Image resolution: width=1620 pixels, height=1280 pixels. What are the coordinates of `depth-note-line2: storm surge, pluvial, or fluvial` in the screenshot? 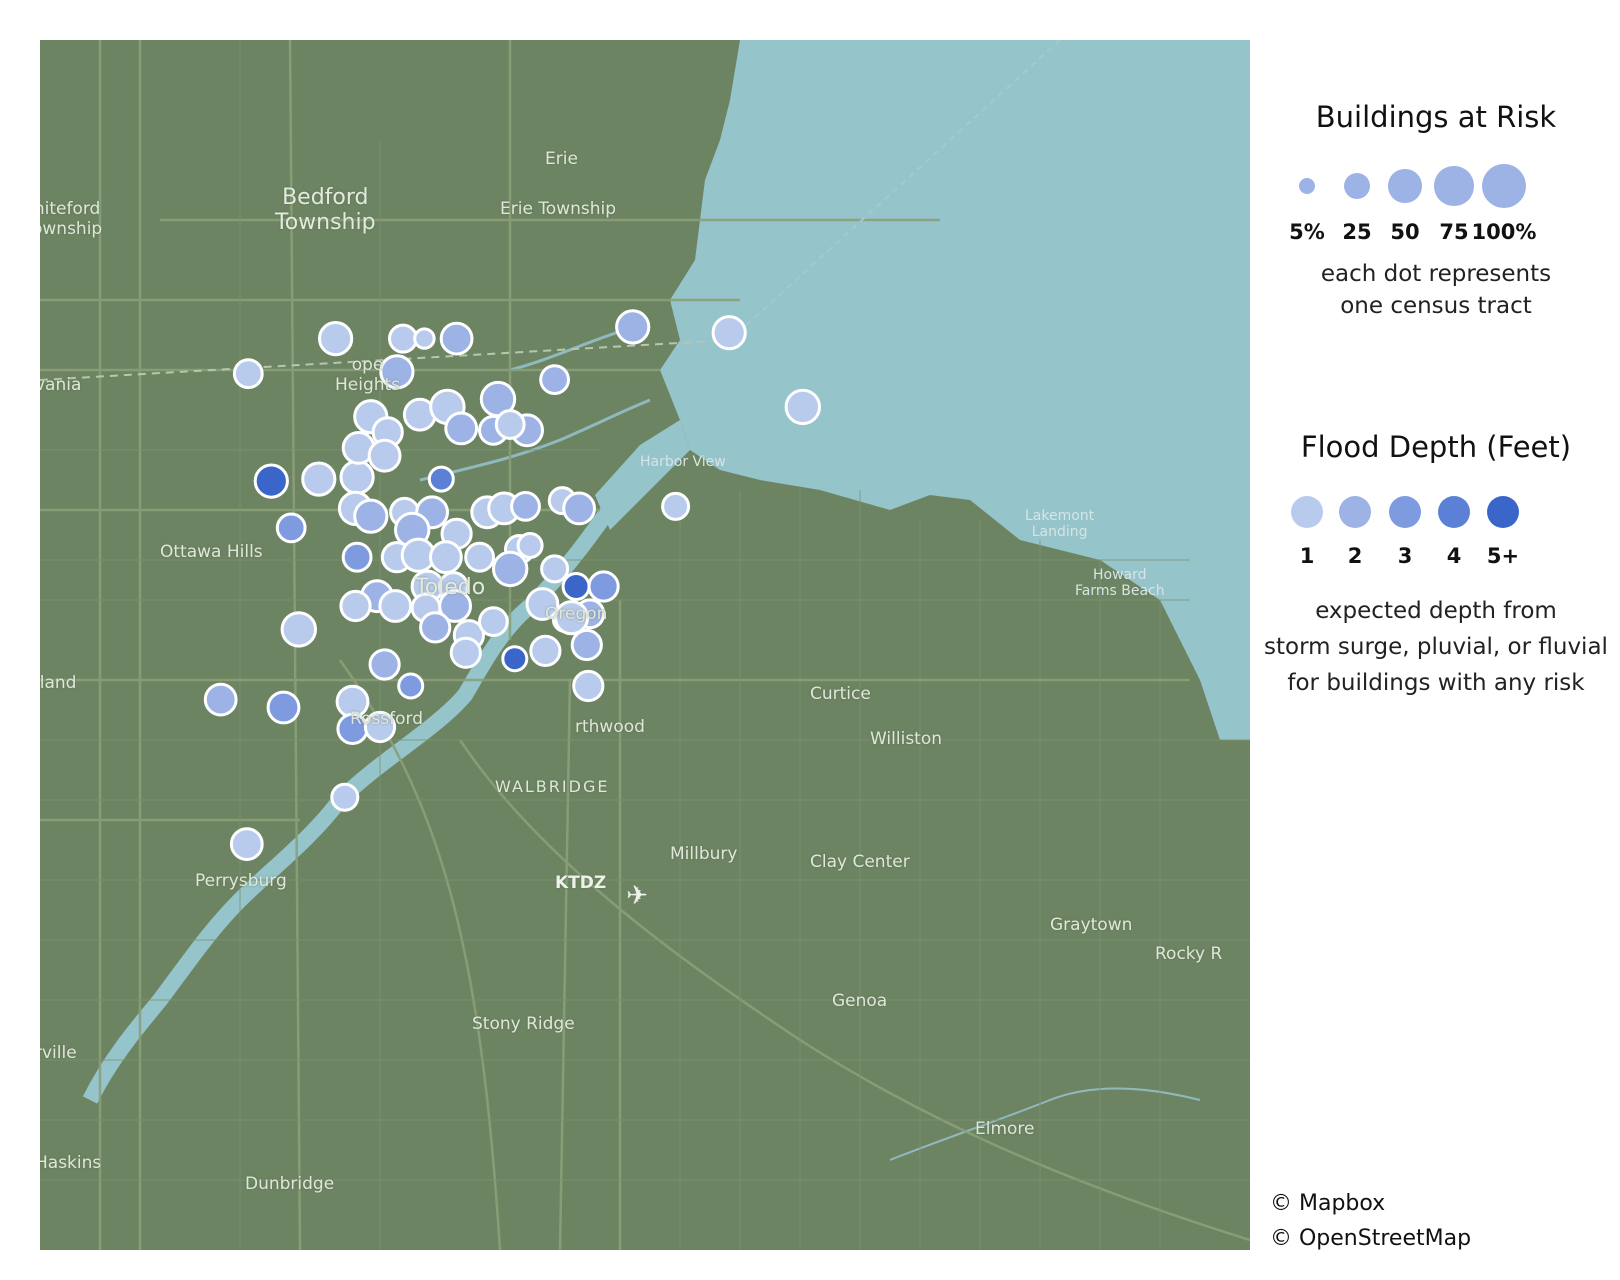 It's located at (1436, 647).